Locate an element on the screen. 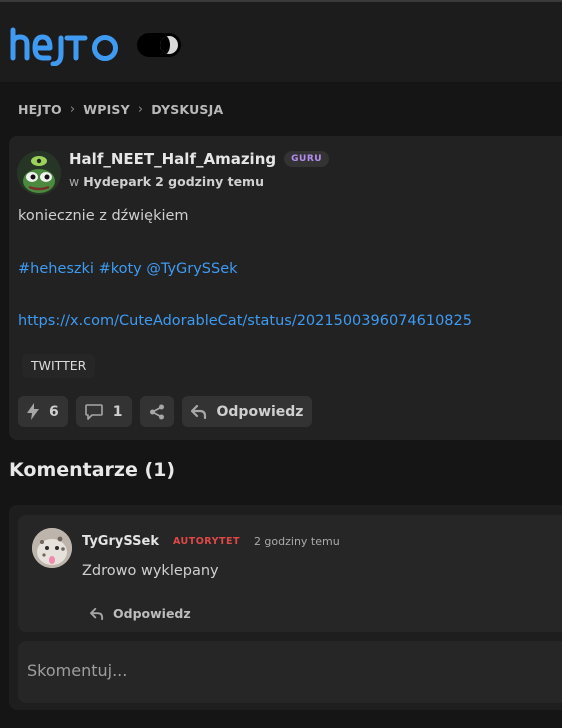 The width and height of the screenshot is (562, 728). breadcrumb: HEJTO › WPISY › DYSKUSJA is located at coordinates (120, 109).